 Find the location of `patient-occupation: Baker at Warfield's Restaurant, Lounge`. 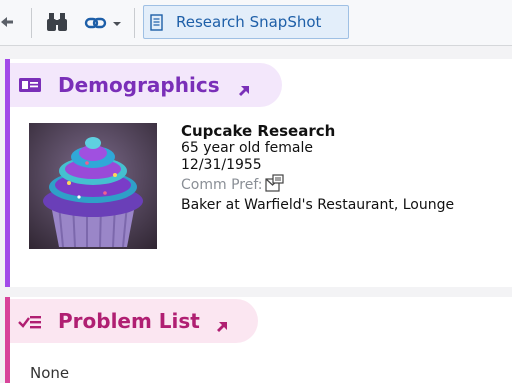

patient-occupation: Baker at Warfield's Restaurant, Lounge is located at coordinates (318, 205).